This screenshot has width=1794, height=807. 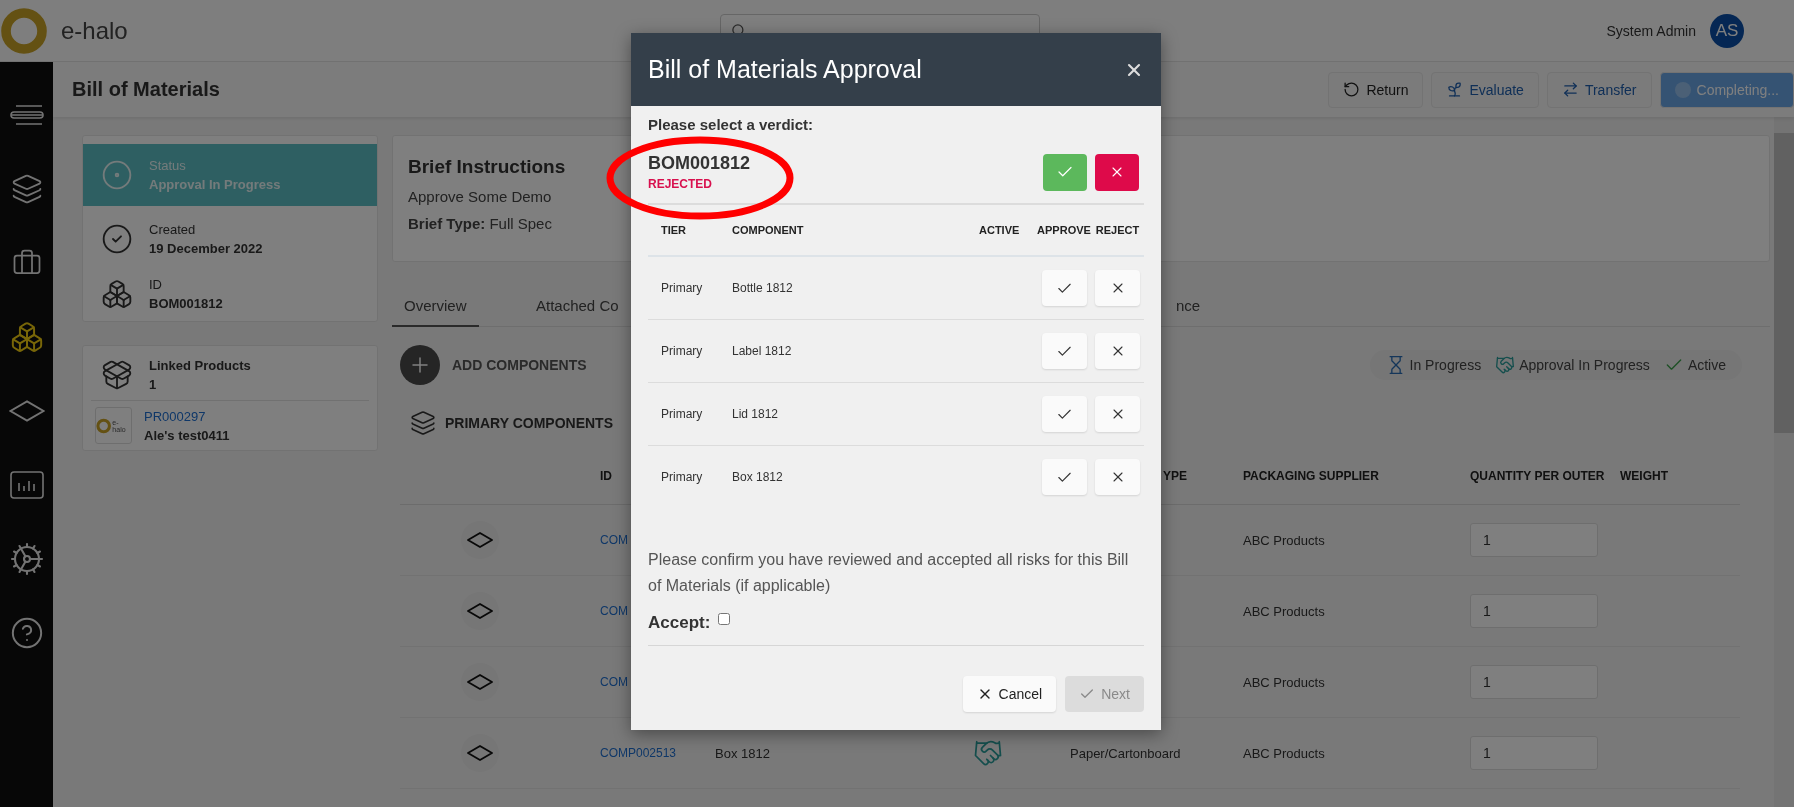 I want to click on field-label: Status, so click(x=168, y=165).